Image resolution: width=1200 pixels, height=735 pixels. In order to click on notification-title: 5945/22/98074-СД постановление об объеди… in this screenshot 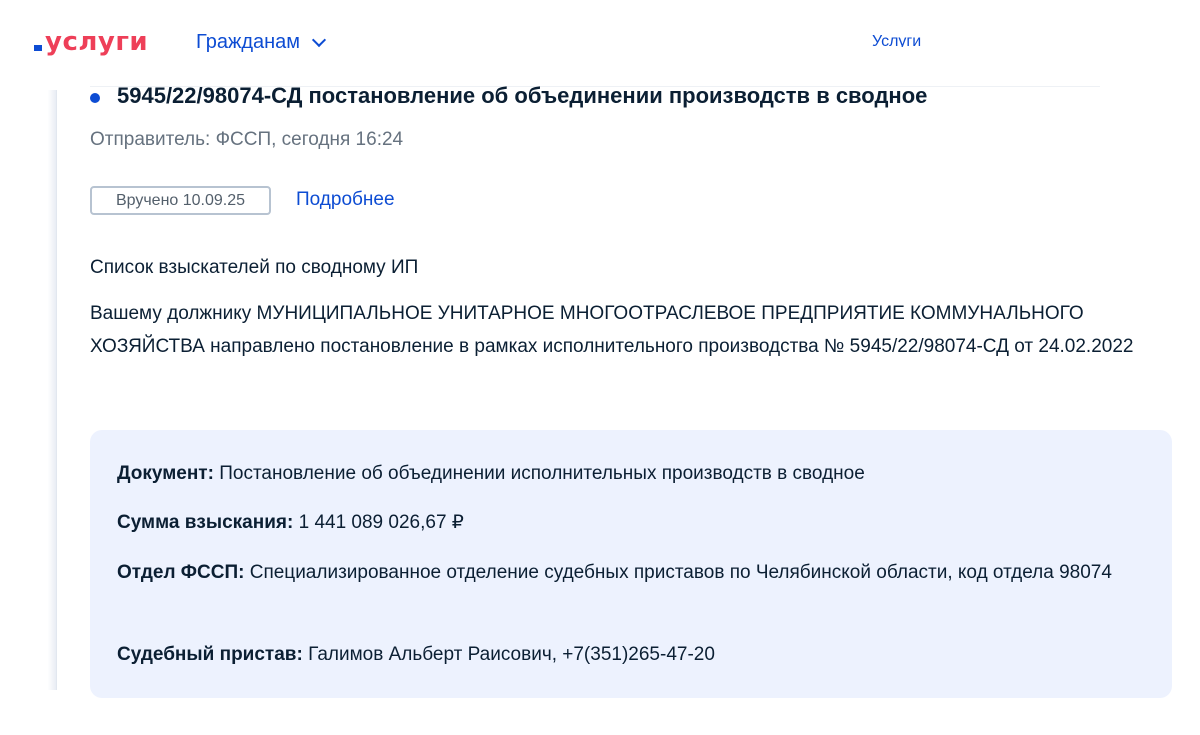, I will do `click(522, 95)`.